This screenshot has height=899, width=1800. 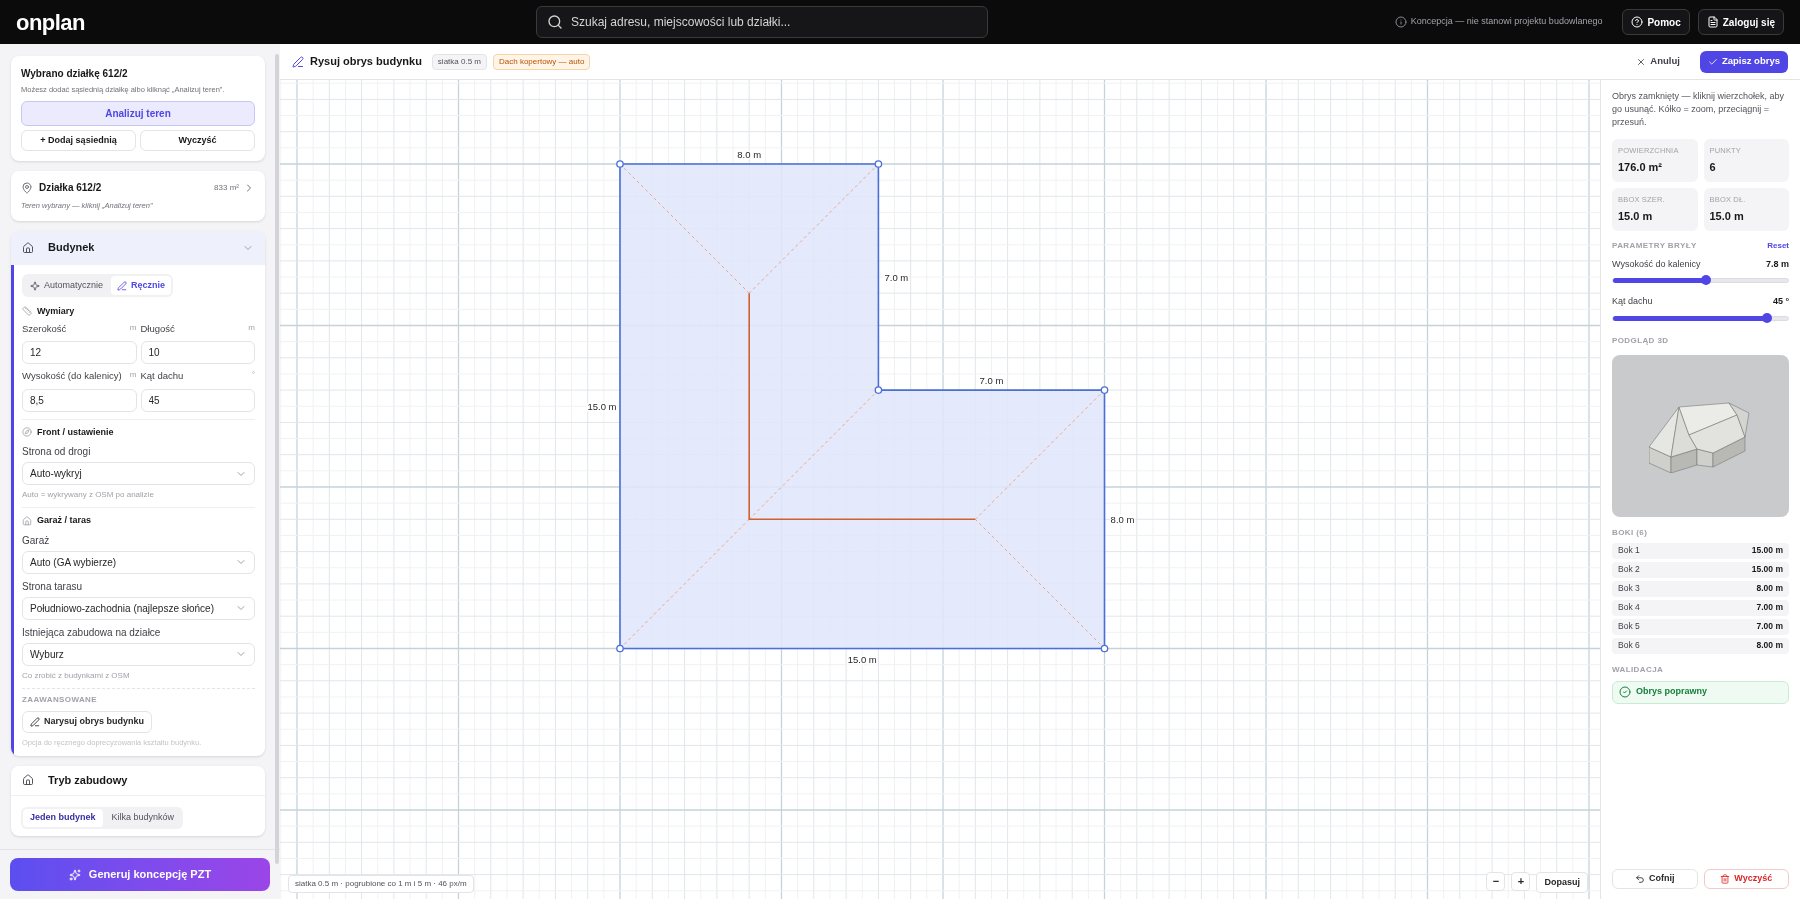 I want to click on draw-outline-button: Narysuj obrys budynku, so click(x=87, y=721).